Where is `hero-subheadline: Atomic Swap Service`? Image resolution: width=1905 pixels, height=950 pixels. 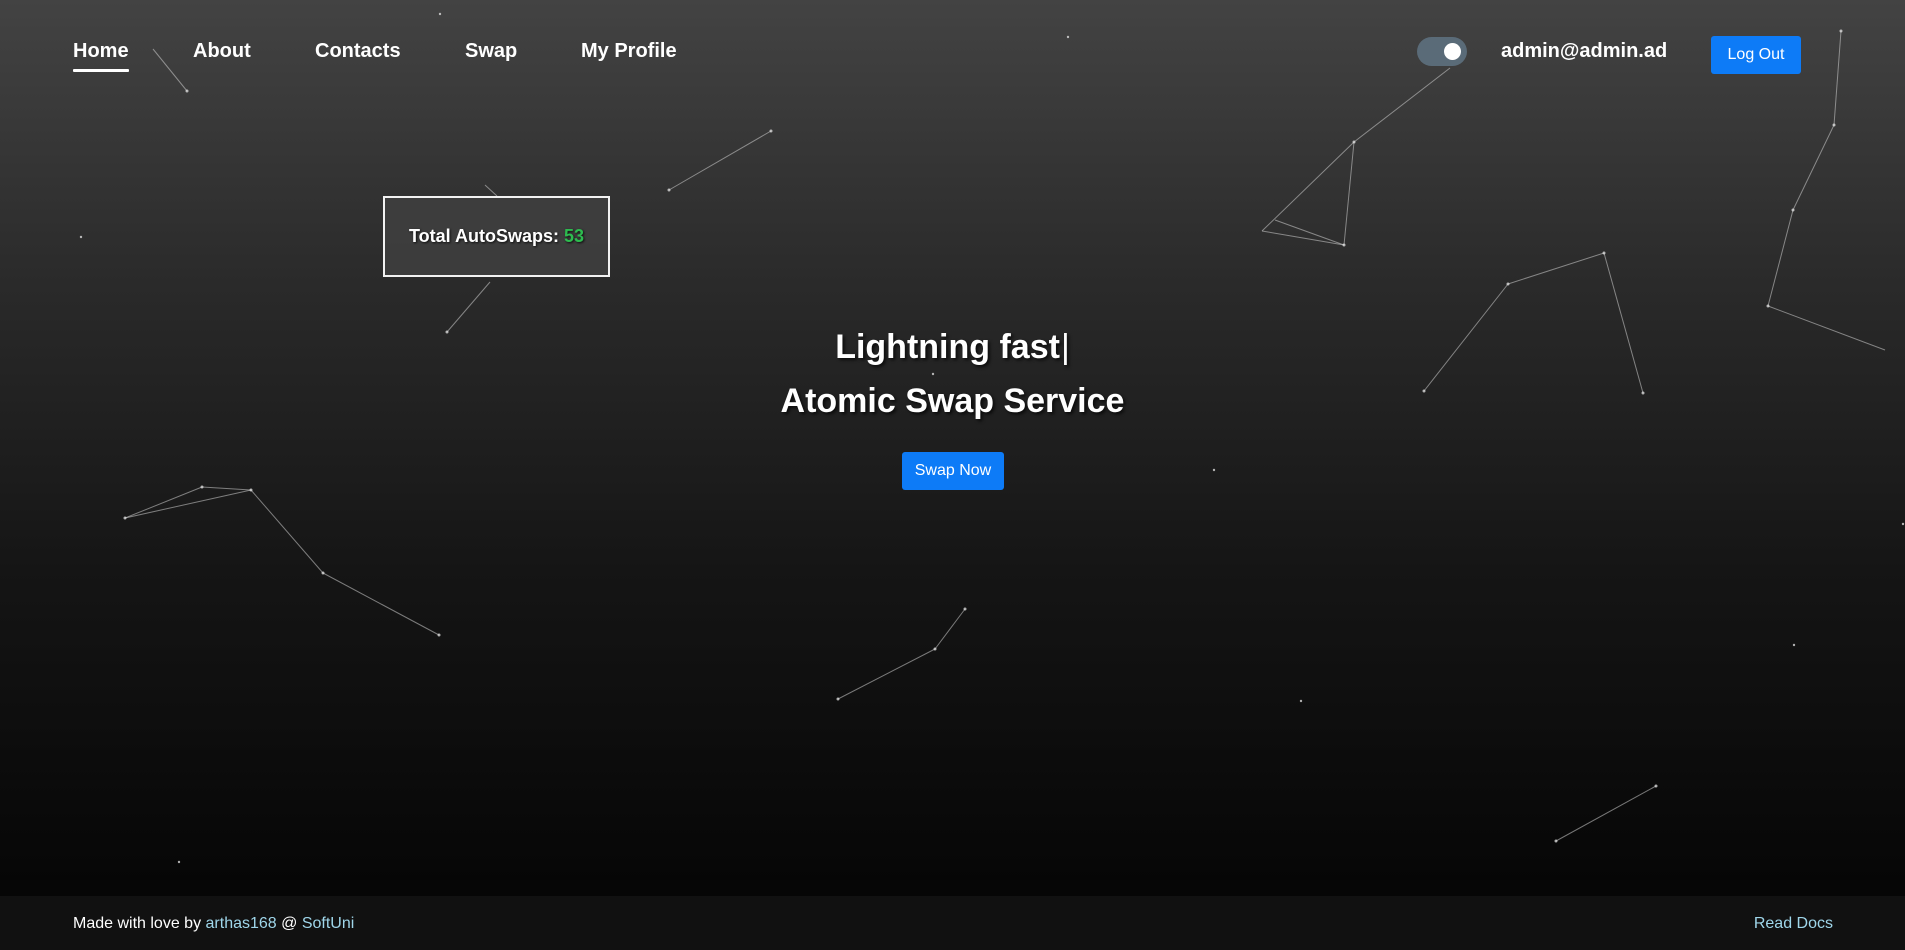 hero-subheadline: Atomic Swap Service is located at coordinates (952, 401).